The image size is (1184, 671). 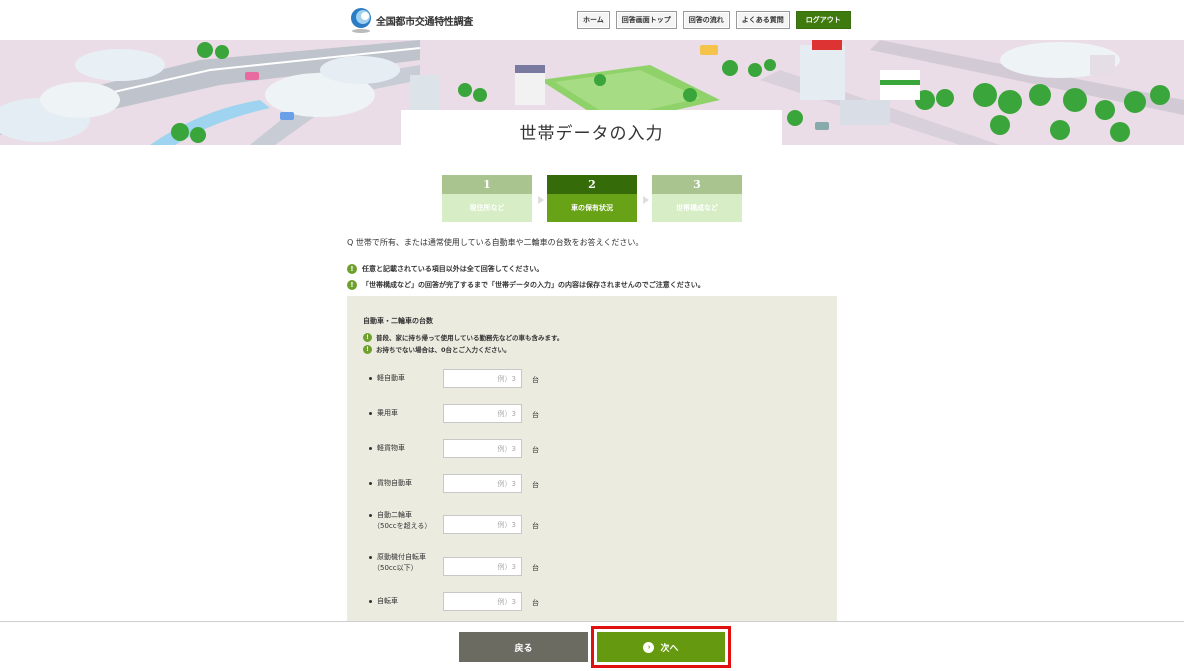 What do you see at coordinates (706, 20) in the screenshot?
I see `nav-flow-button: 回答の流れ` at bounding box center [706, 20].